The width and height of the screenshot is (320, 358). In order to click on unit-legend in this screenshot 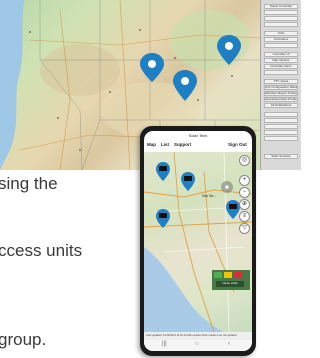, I will do `click(231, 280)`.